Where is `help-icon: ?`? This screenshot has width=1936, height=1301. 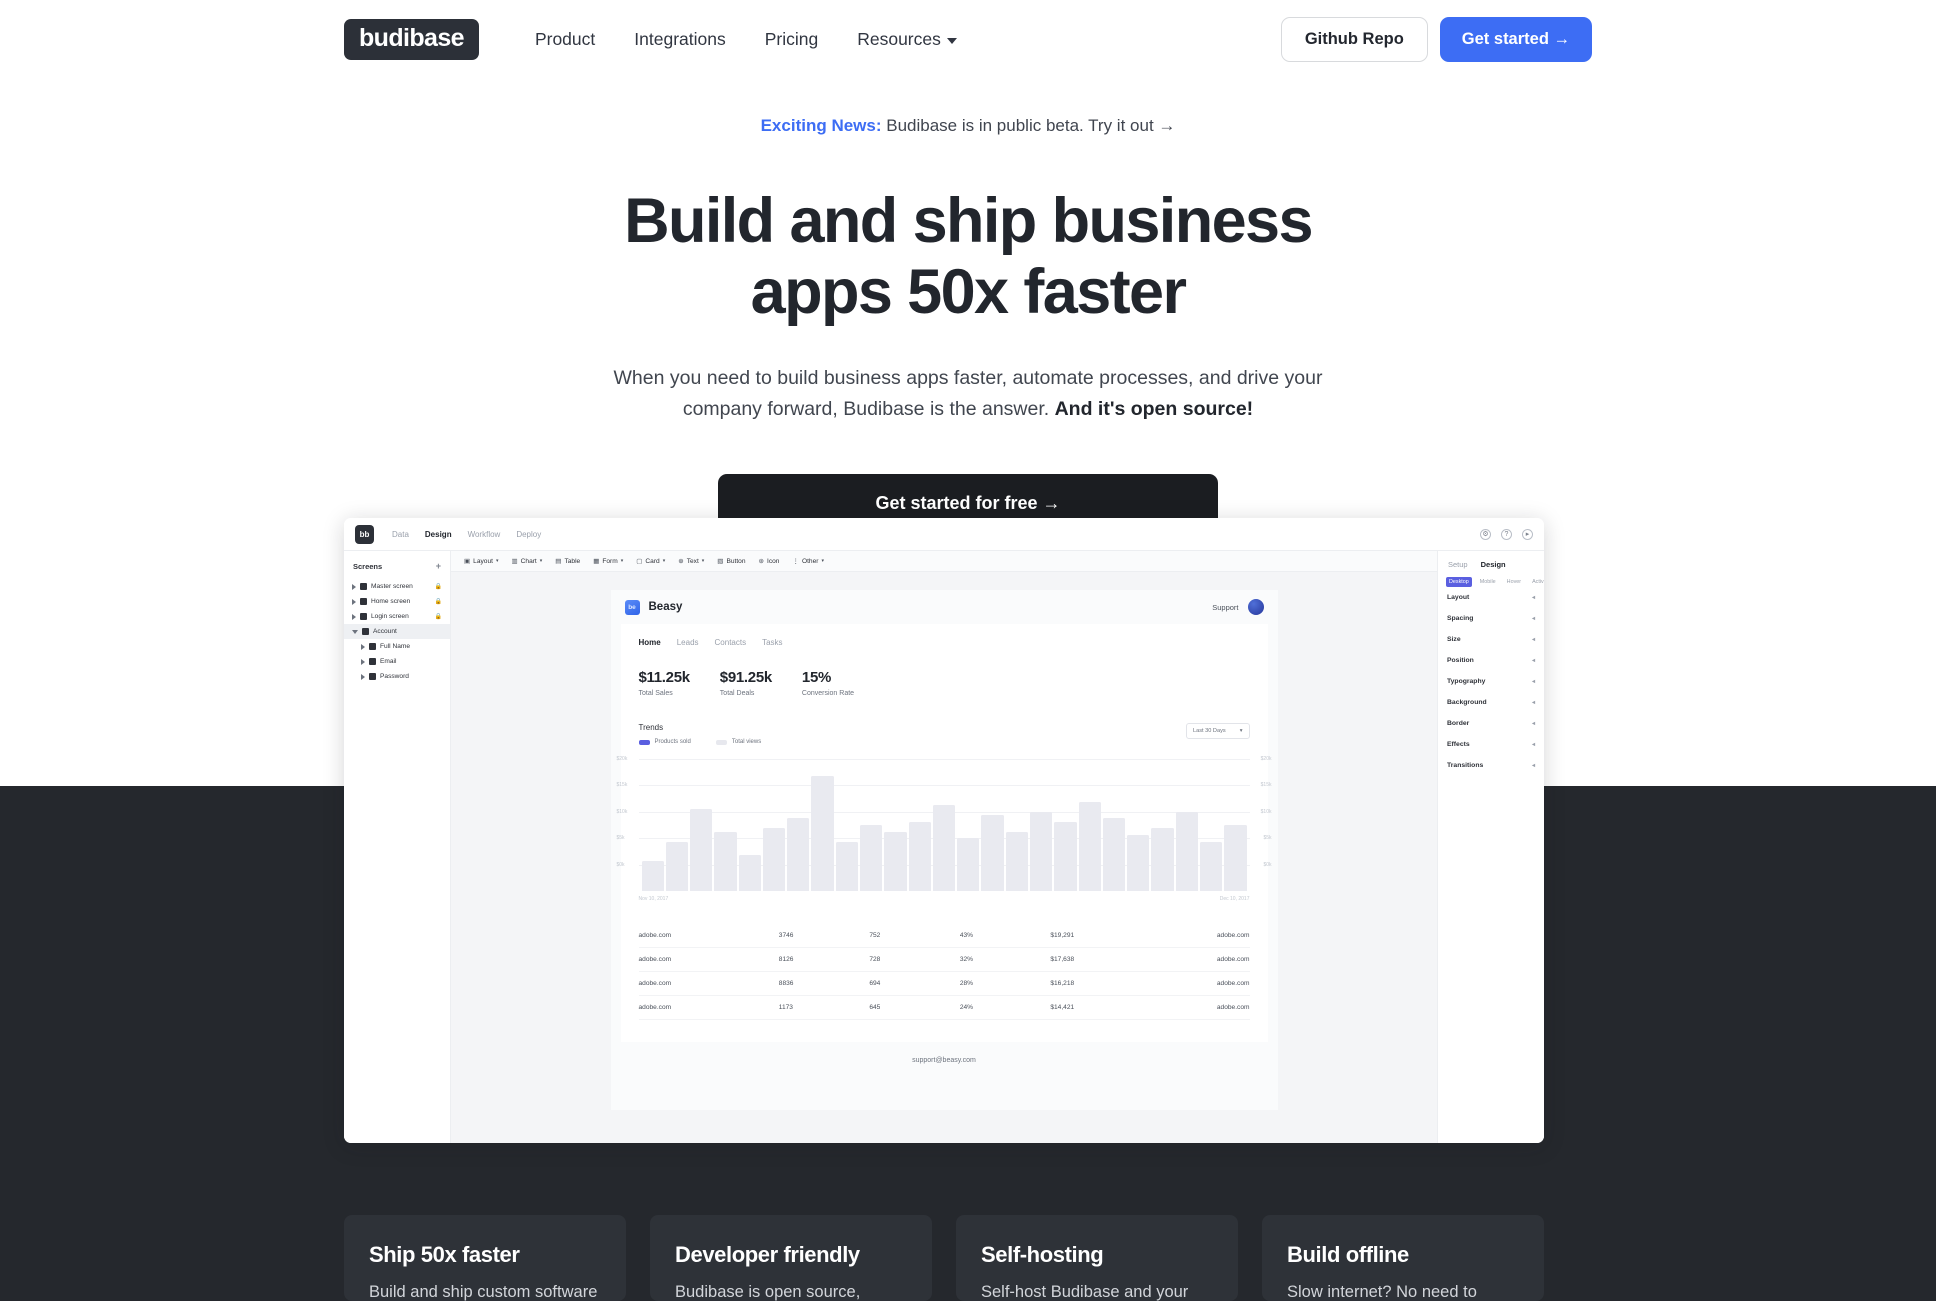 help-icon: ? is located at coordinates (1506, 534).